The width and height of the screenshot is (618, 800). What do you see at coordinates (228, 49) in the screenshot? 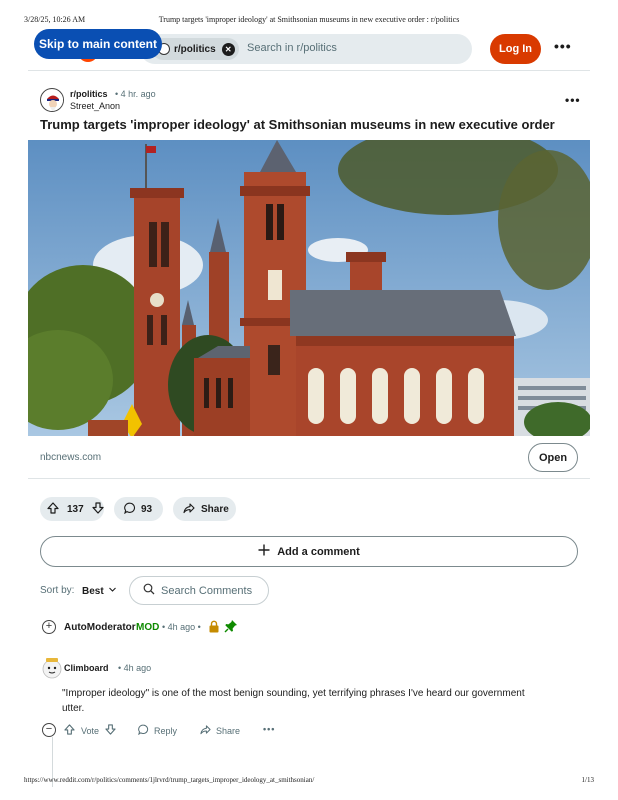
I see `clear-chip-icon: ✕` at bounding box center [228, 49].